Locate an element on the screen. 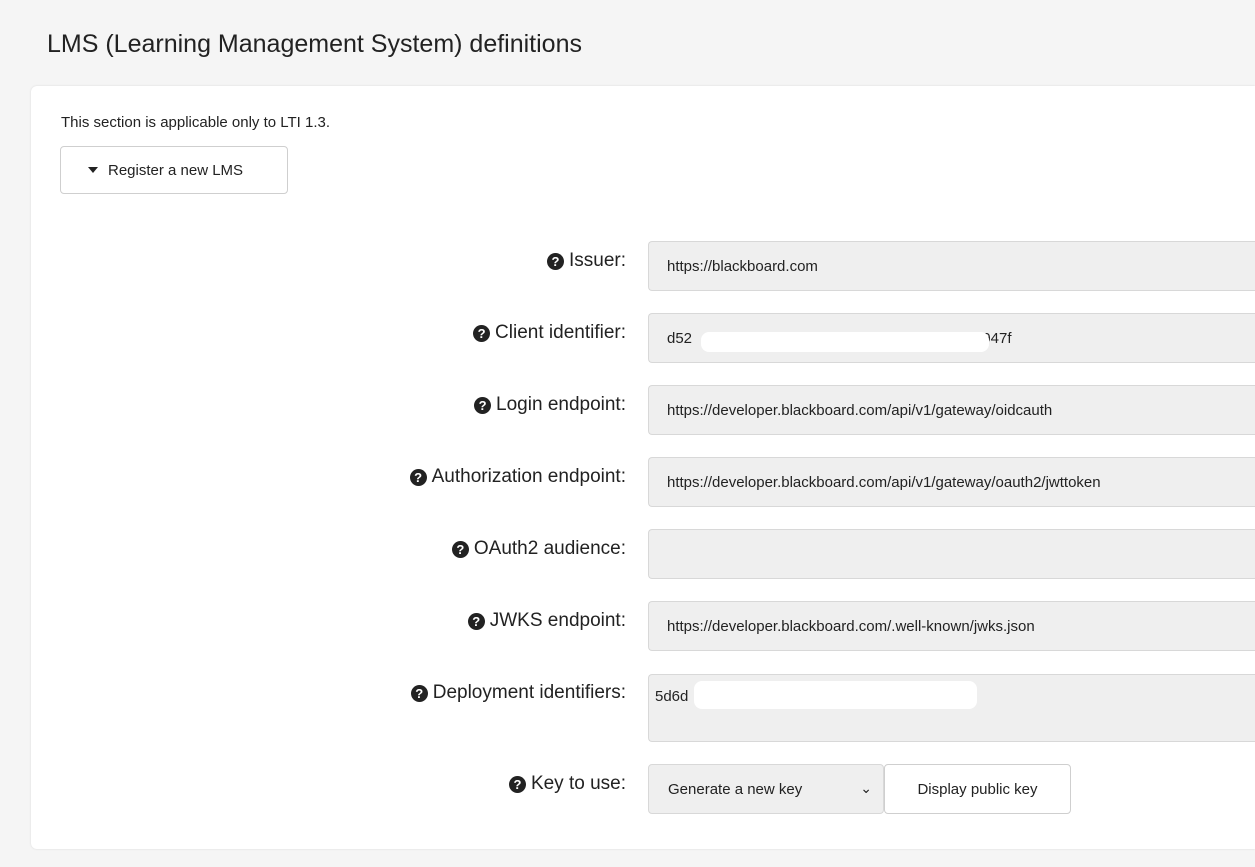  authorization-endpoint-label-text: Authorization endpoint: is located at coordinates (528, 476).